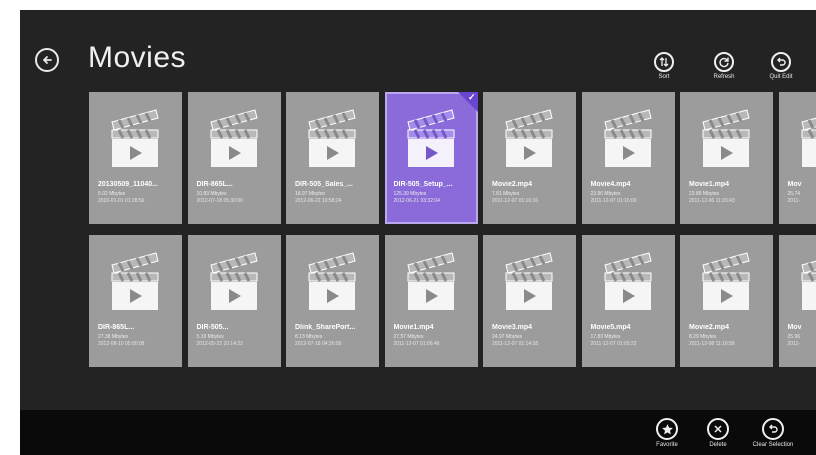 This screenshot has width=816, height=455. Describe the element at coordinates (310, 194) in the screenshot. I see `tile-file-size: 18.97 Mbytes` at that location.